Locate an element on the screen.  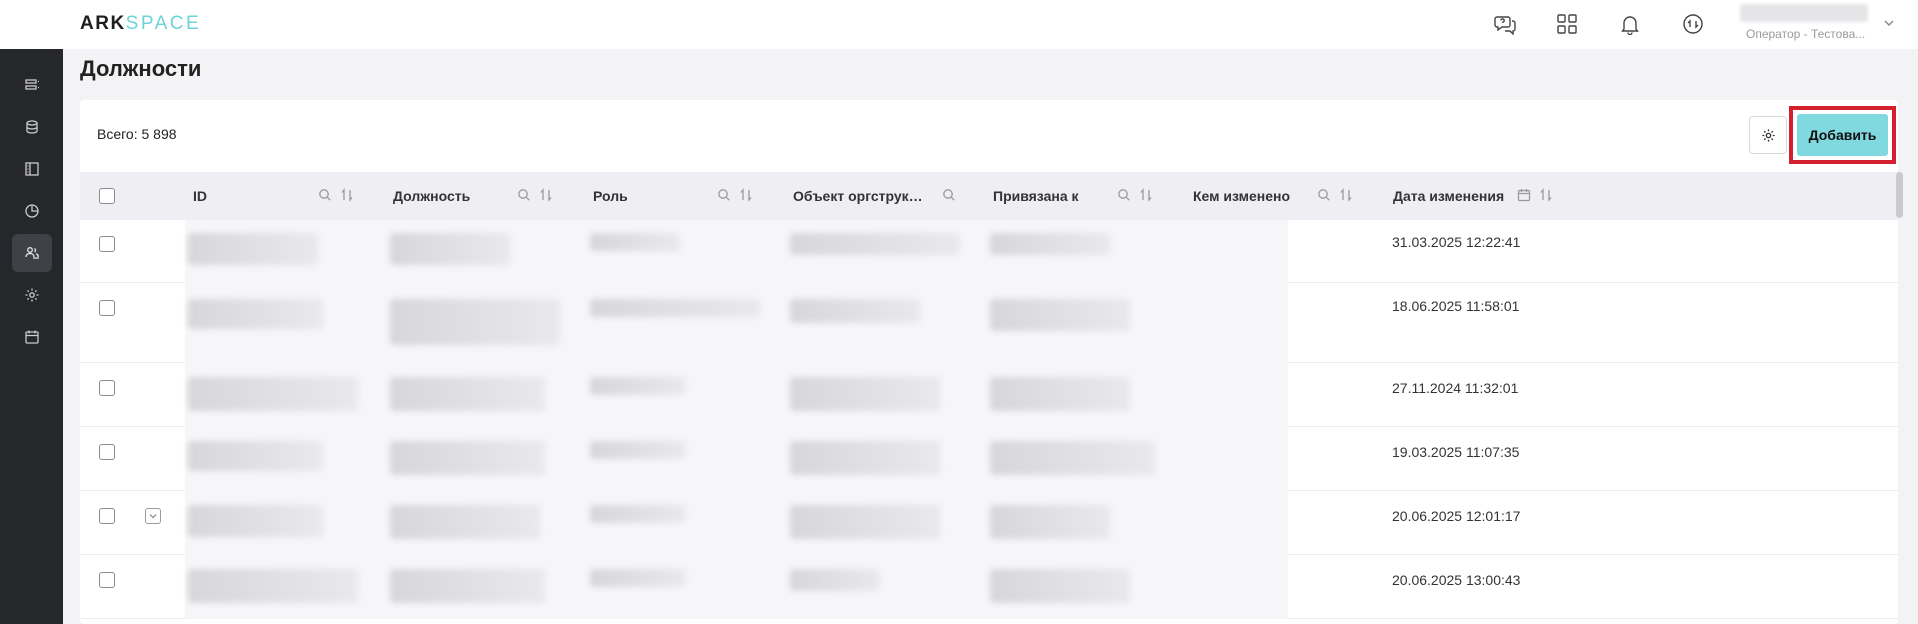
table-settings-button is located at coordinates (1768, 135).